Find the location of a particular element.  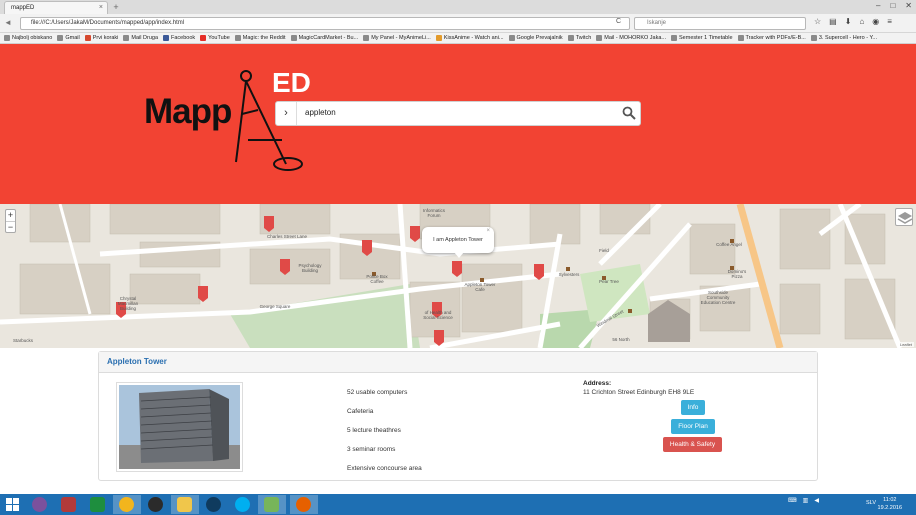

maximize-icon: □ is located at coordinates (892, 6).